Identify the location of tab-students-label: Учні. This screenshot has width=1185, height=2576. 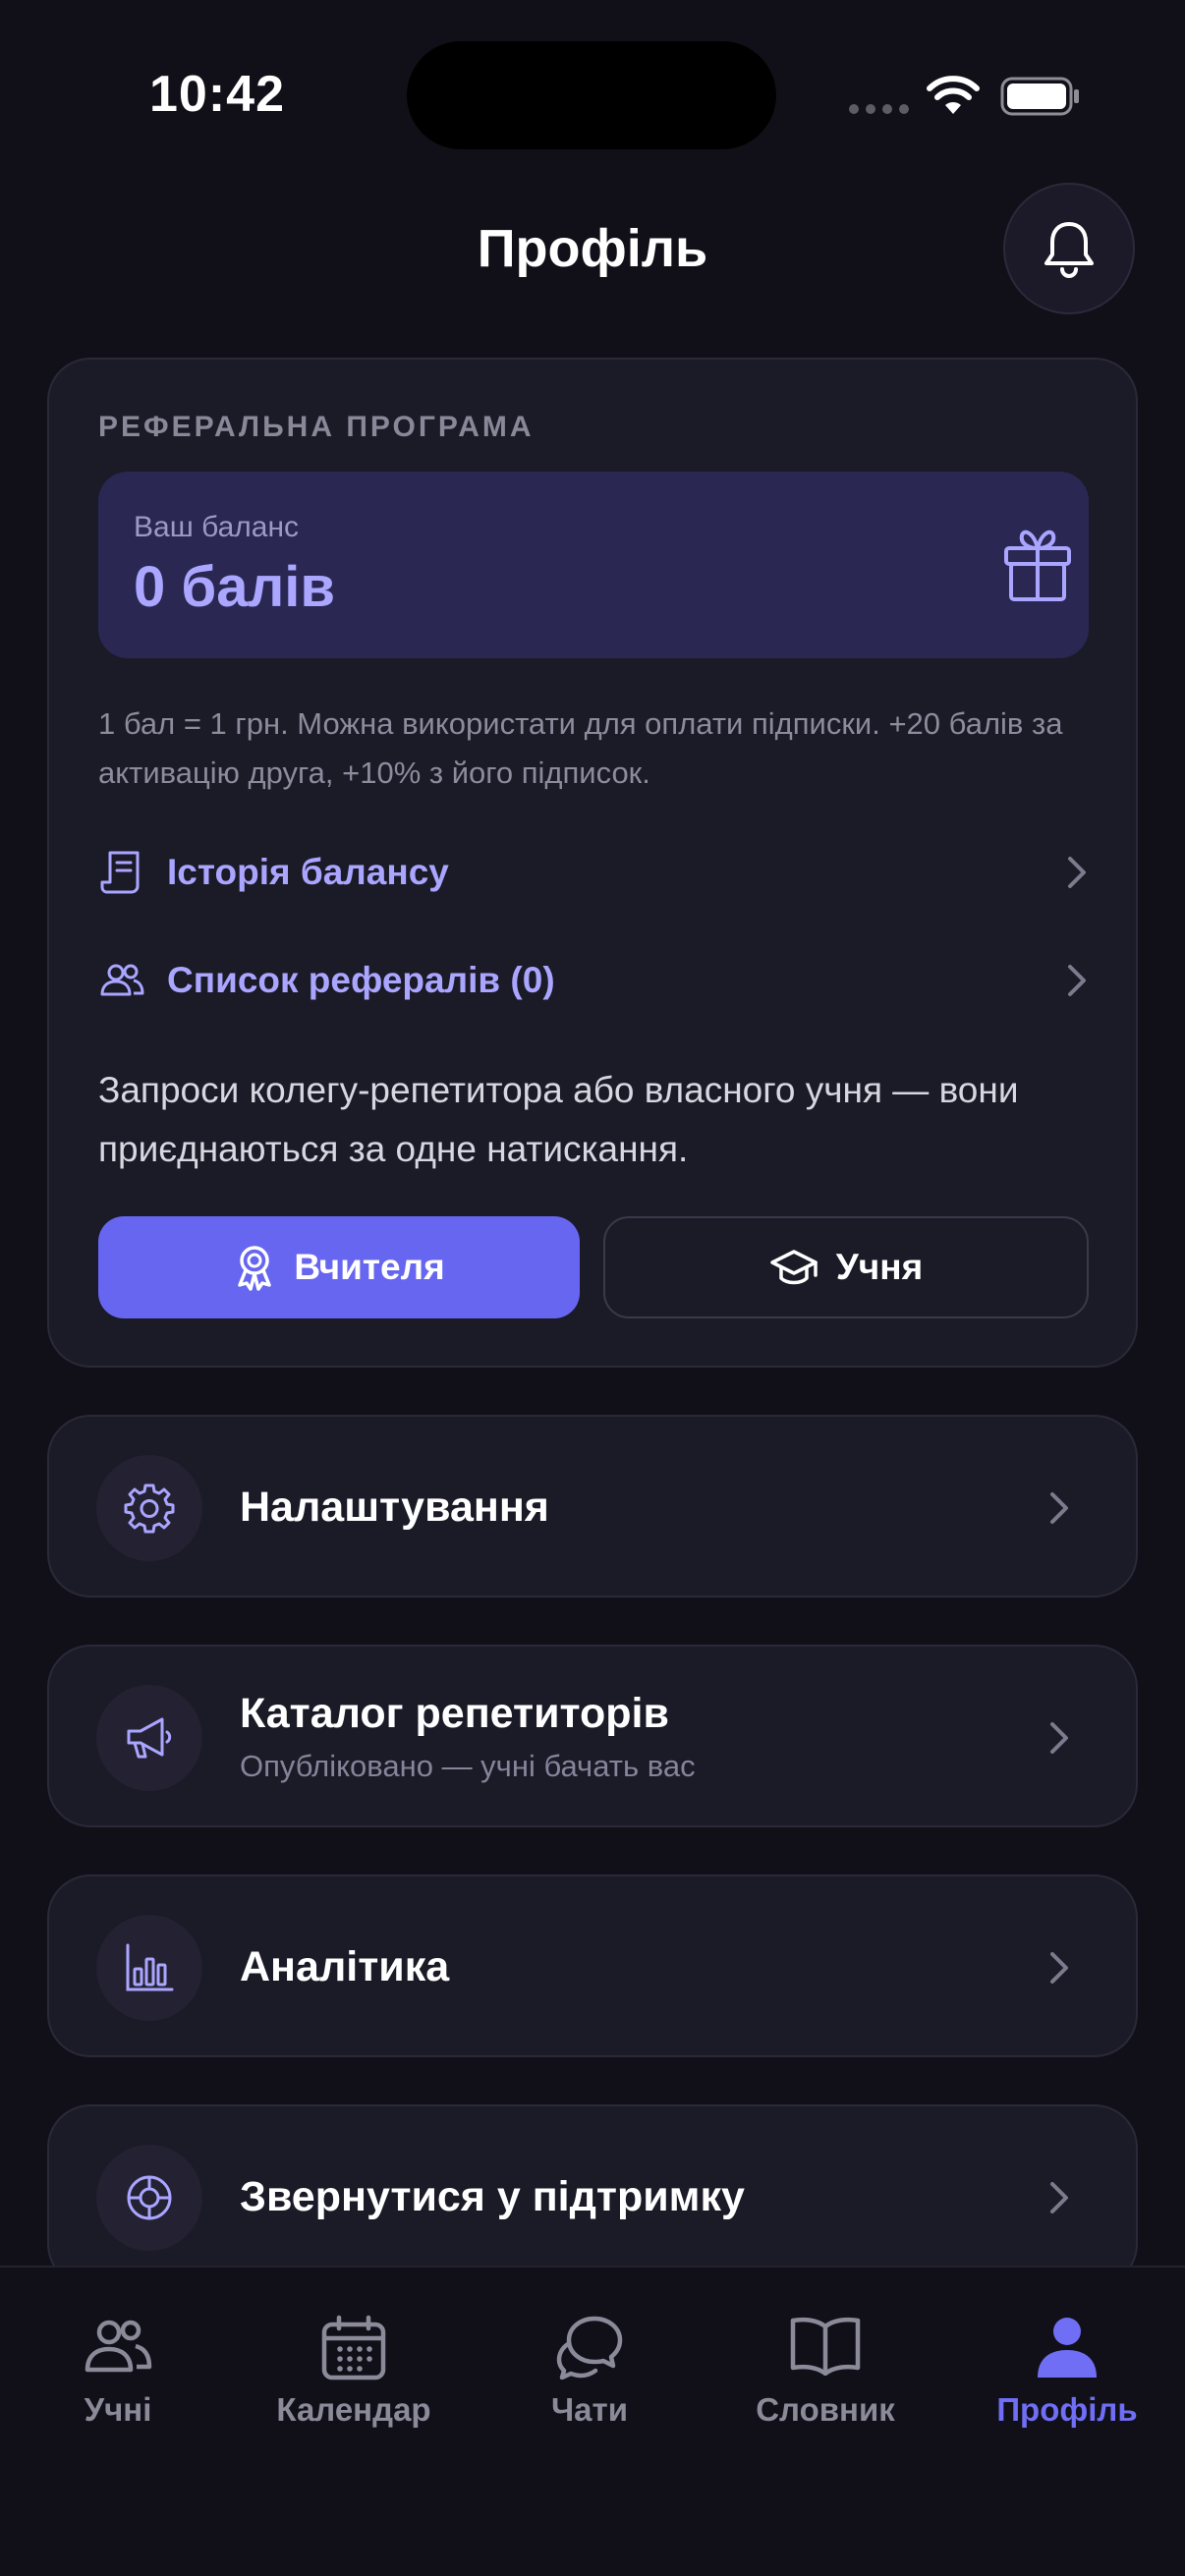
(118, 2409).